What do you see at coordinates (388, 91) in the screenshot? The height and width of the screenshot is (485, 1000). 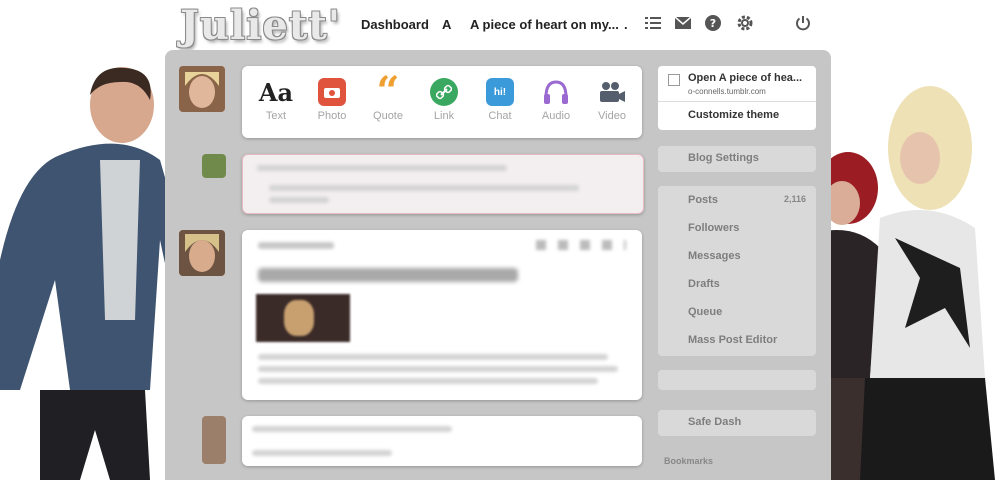 I see `quote-icon: “` at bounding box center [388, 91].